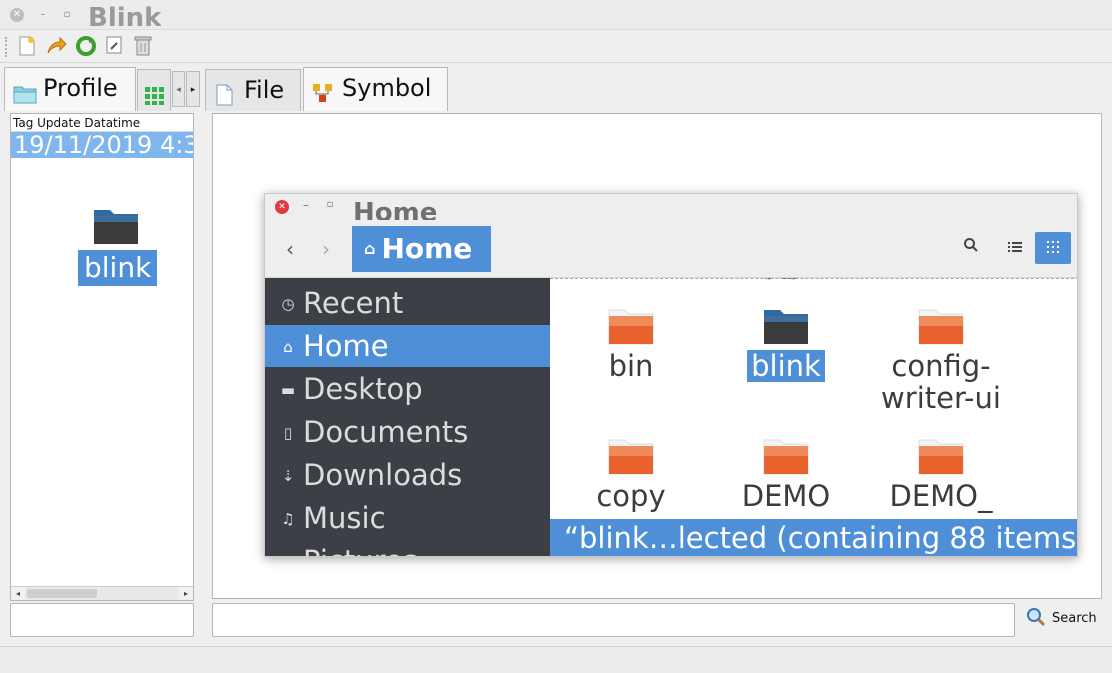 This screenshot has width=1112, height=673. What do you see at coordinates (407, 303) in the screenshot?
I see `sidebar-item-recent: ◷ Recent` at bounding box center [407, 303].